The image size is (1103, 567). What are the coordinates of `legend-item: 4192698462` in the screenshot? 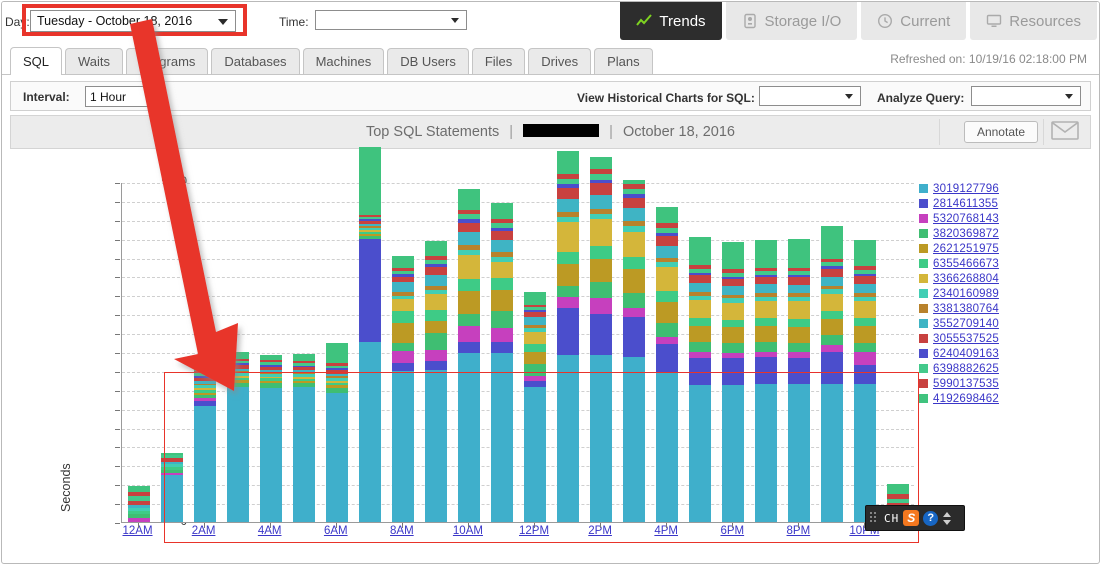 It's located at (979, 398).